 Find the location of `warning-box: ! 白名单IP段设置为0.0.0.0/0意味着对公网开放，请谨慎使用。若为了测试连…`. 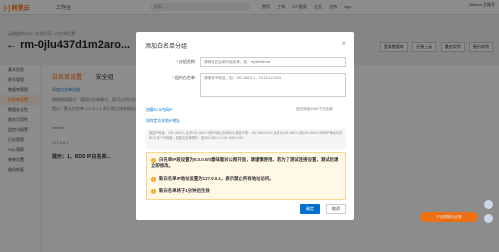

warning-box: ! 白名单IP段设置为0.0.0.0/0意味着对公网开放，请谨慎使用。若为了测试连… is located at coordinates (246, 176).